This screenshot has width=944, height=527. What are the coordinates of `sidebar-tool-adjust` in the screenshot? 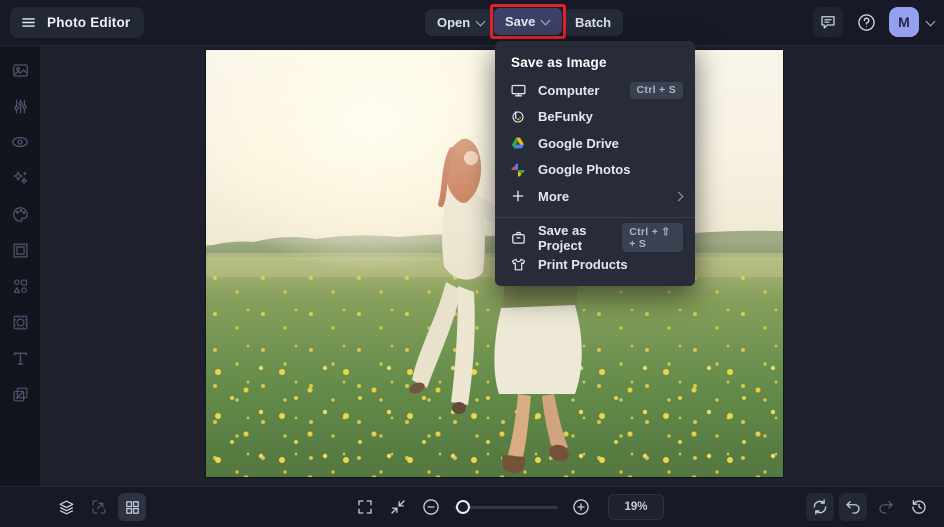 It's located at (20, 106).